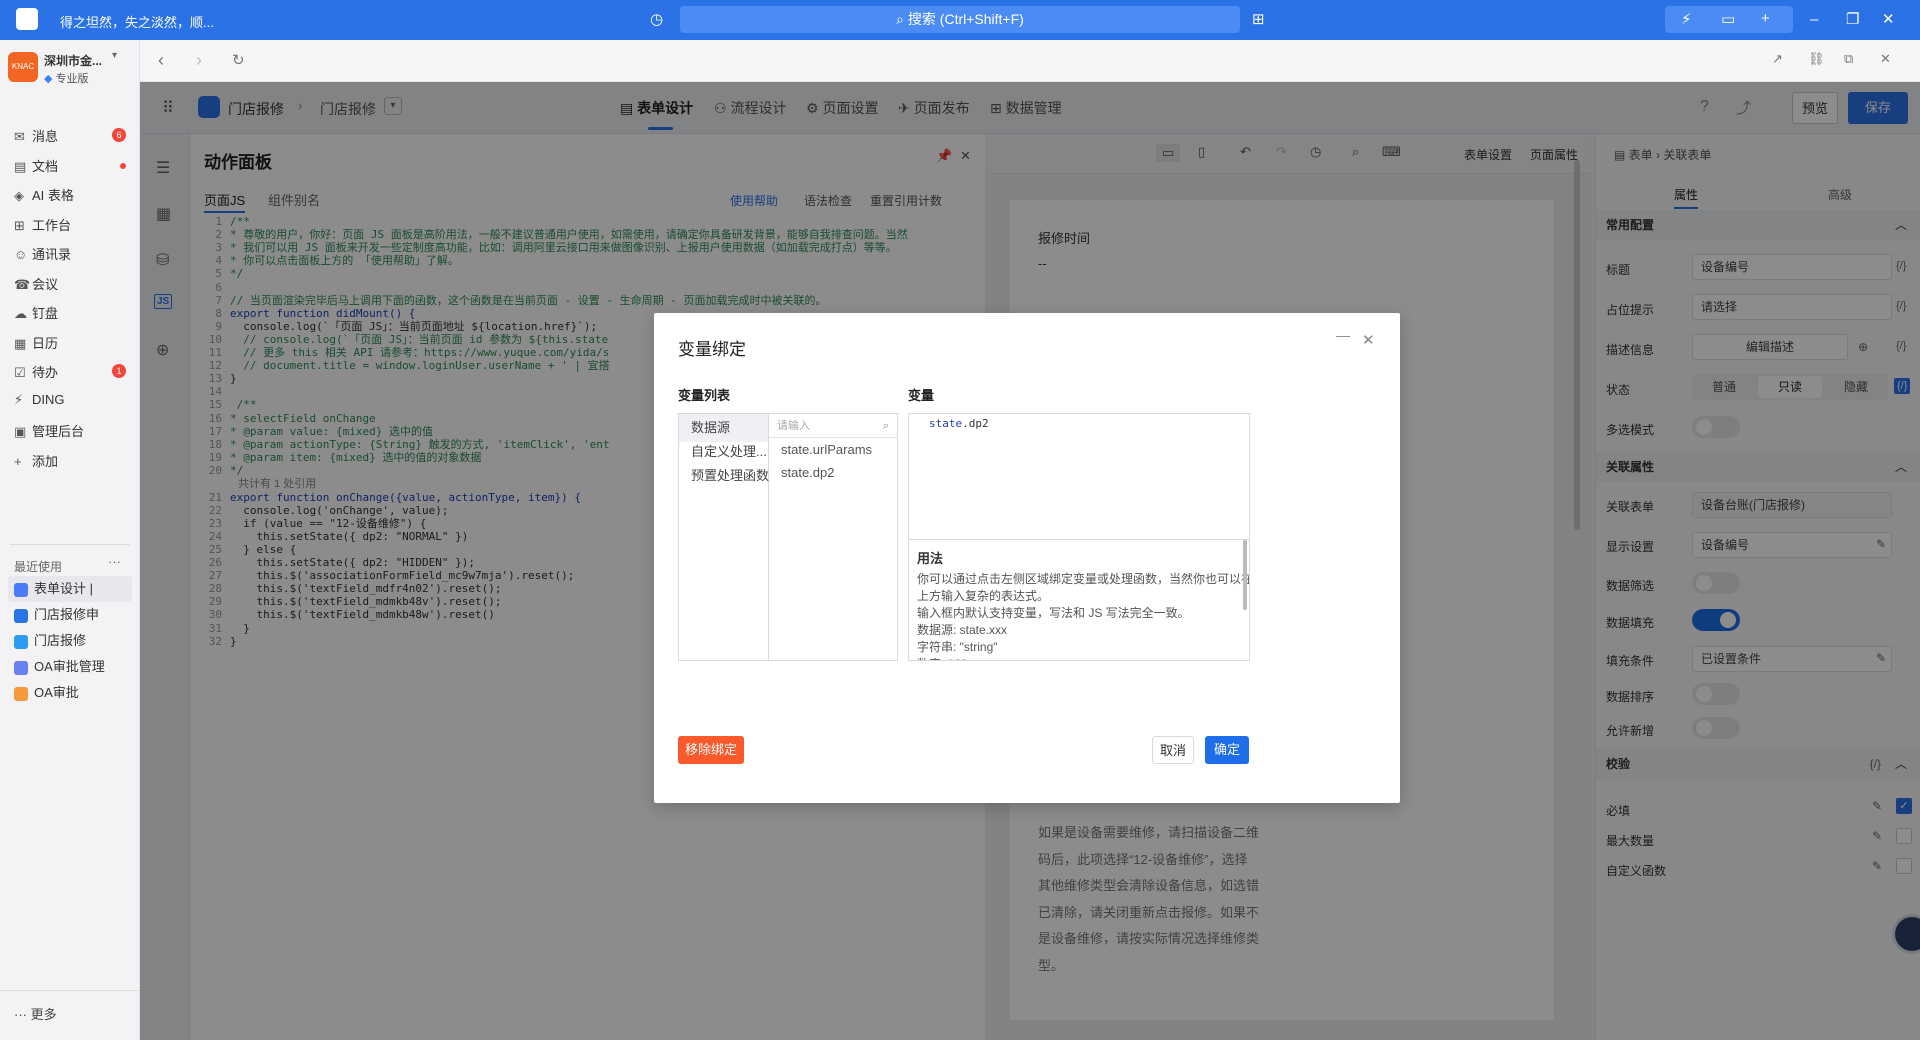 The image size is (1920, 1040). I want to click on category-preset: 预置处理函数, so click(724, 476).